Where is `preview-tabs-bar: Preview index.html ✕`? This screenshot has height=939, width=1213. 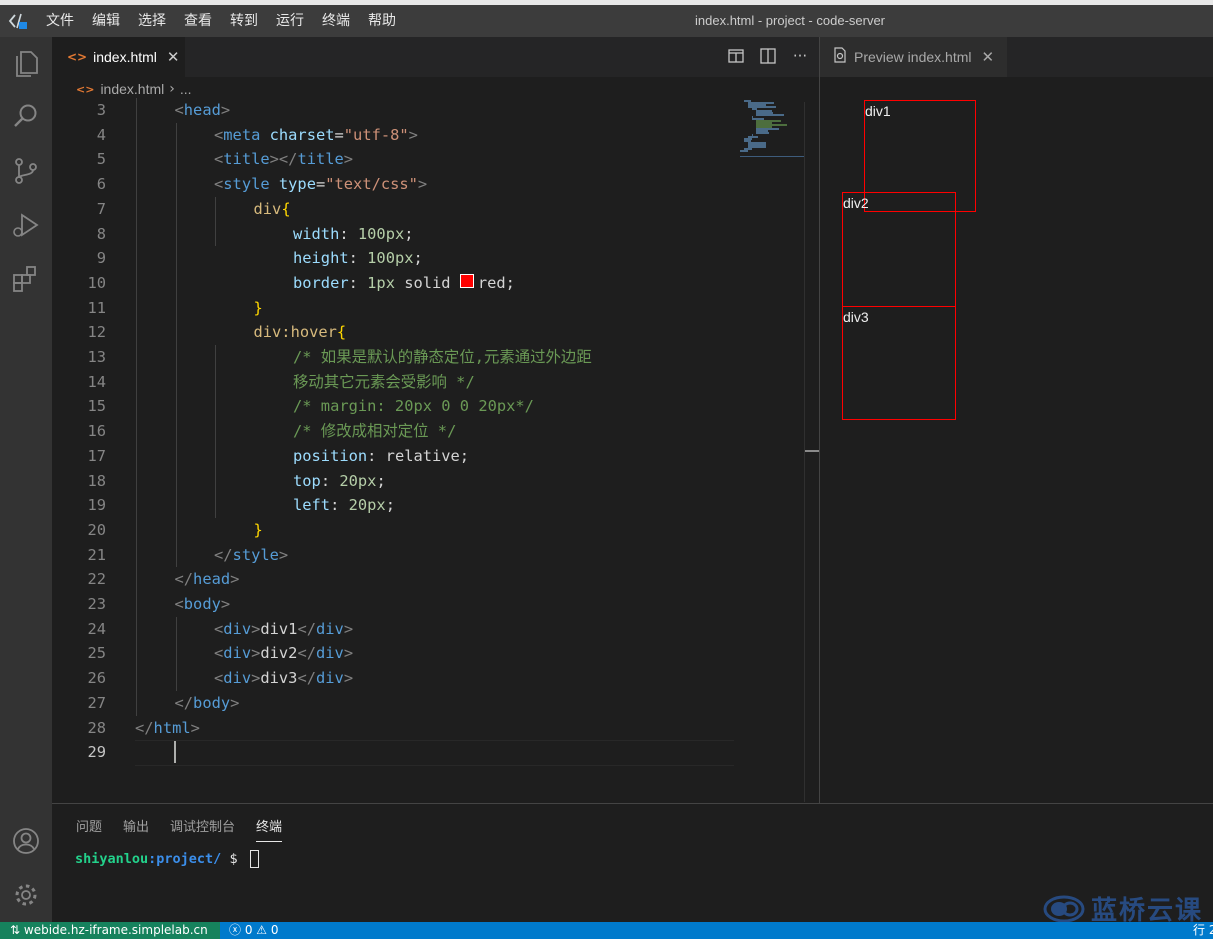
preview-tabs-bar: Preview index.html ✕ is located at coordinates (1016, 57).